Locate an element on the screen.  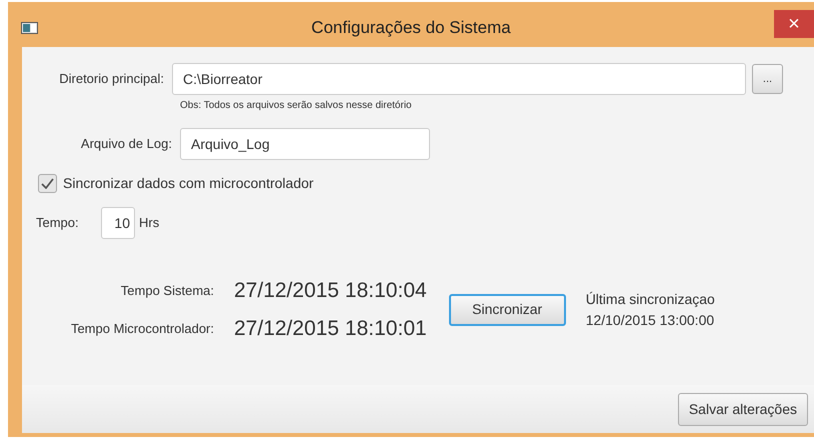
log-file-field: Arquivo_Log is located at coordinates (305, 144).